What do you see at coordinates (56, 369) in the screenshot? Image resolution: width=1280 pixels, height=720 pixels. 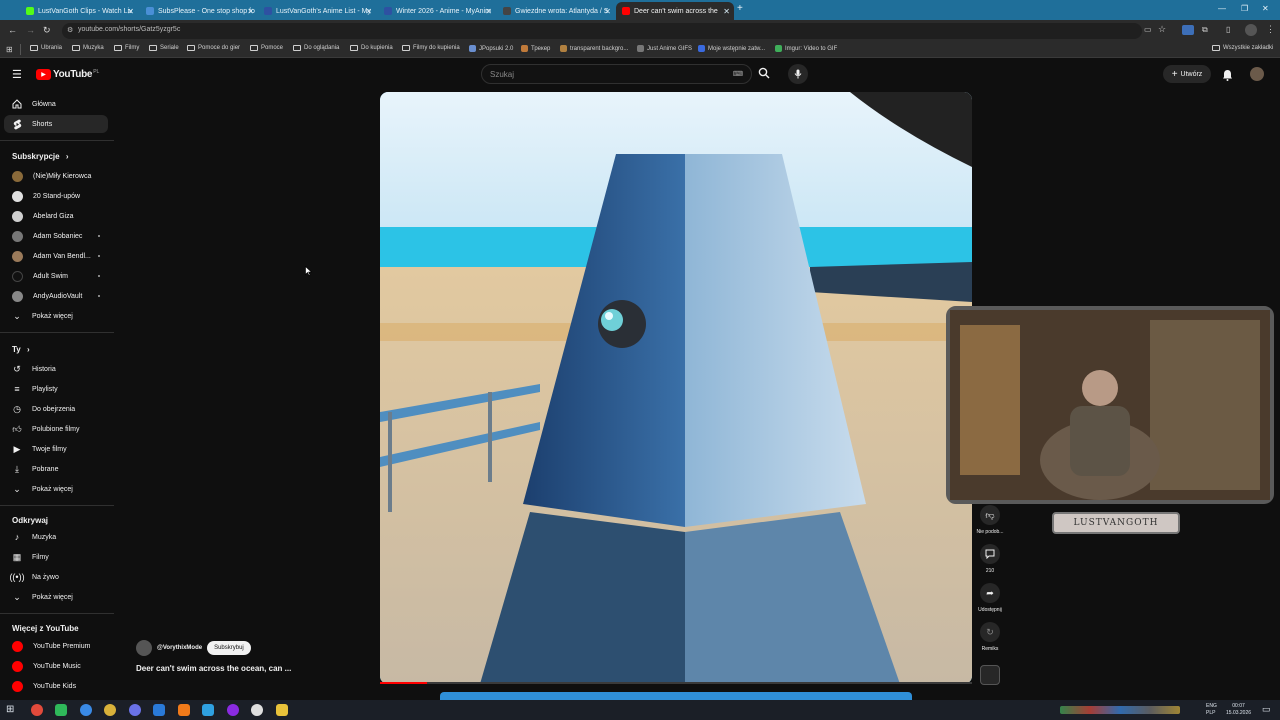 I see `sidebar-item-history: ↺ Historia` at bounding box center [56, 369].